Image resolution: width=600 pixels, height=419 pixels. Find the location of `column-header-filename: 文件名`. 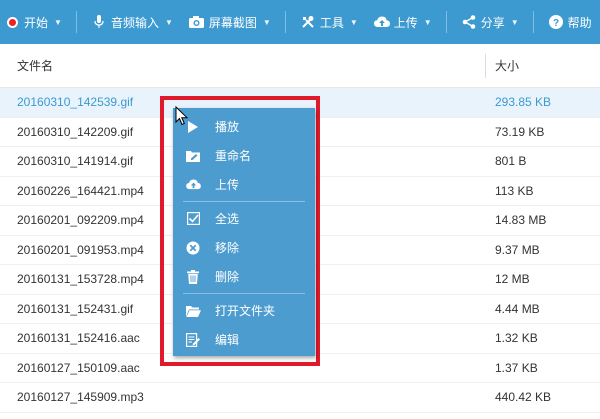

column-header-filename: 文件名 is located at coordinates (35, 65).